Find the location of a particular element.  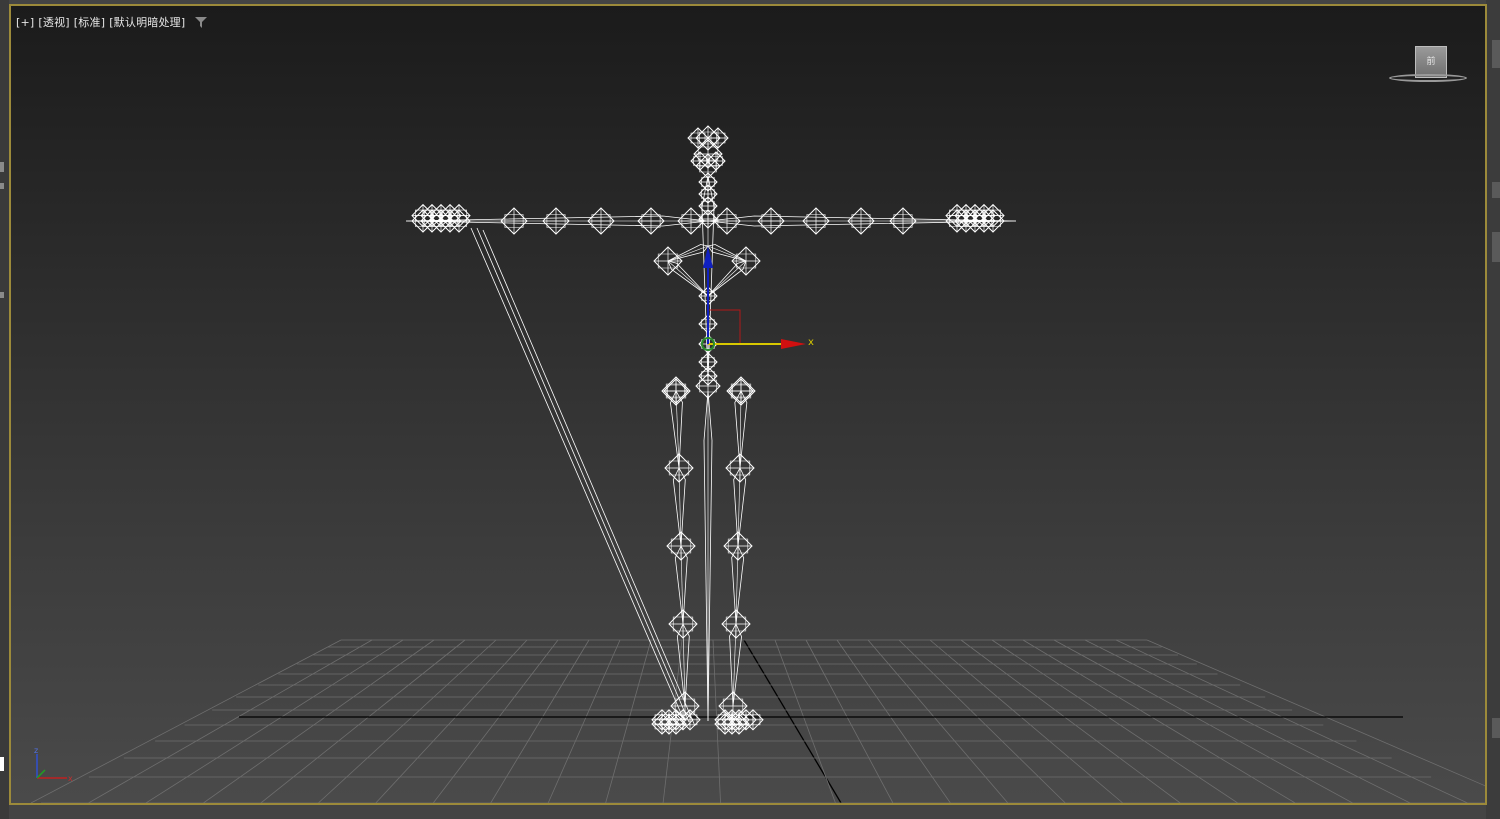

tripod-z-label: z is located at coordinates (36, 750).